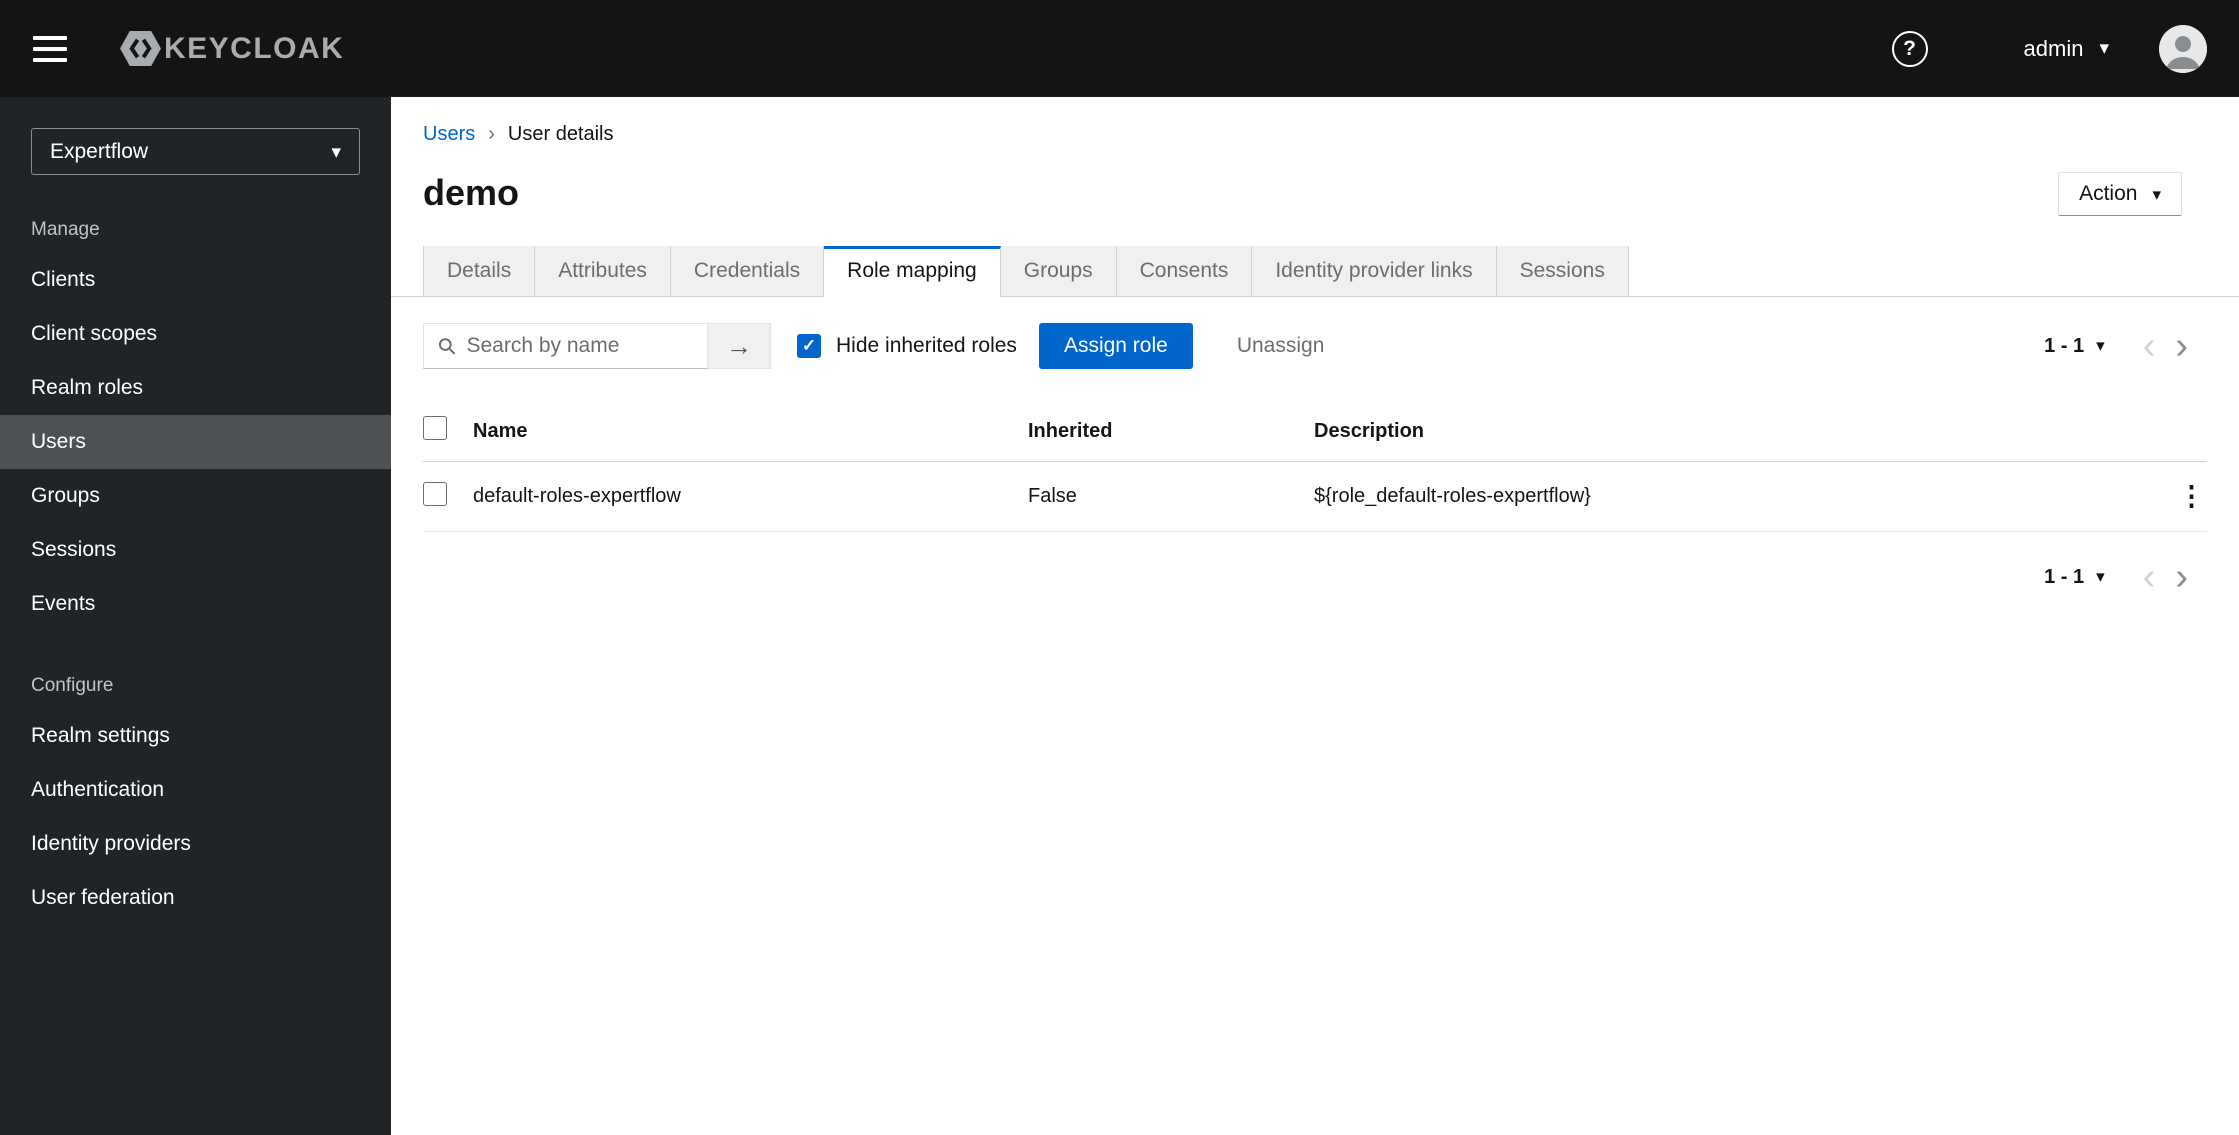  I want to click on breadcrumb: Users User details, so click(1302, 134).